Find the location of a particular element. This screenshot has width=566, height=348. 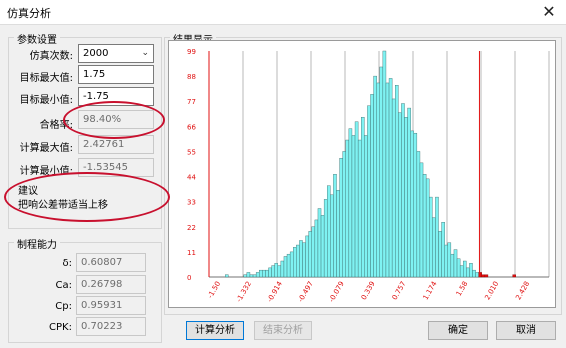

x-tick-label: -1.332 is located at coordinates (244, 292).